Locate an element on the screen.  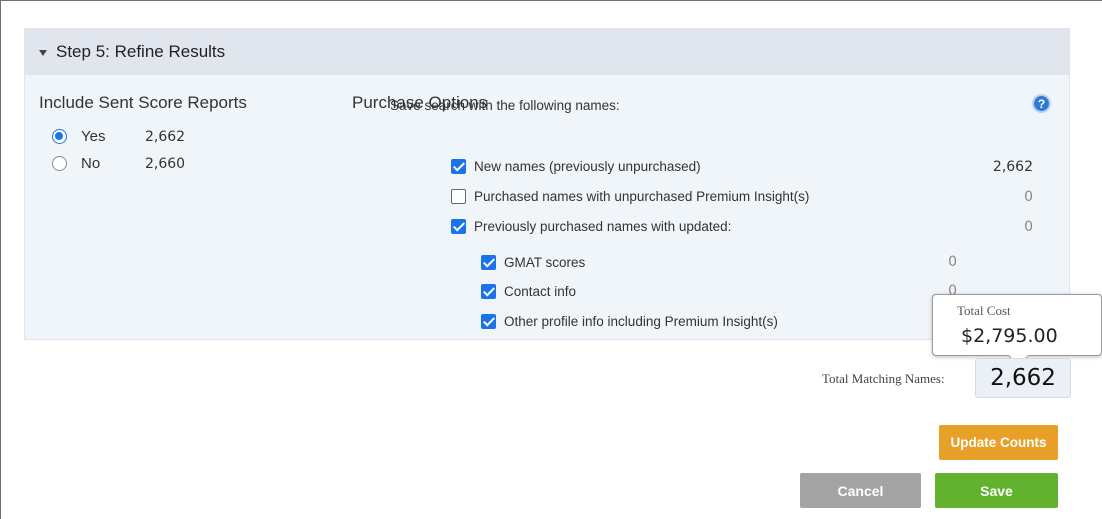
previously-purchased-checkbox is located at coordinates (458, 226).